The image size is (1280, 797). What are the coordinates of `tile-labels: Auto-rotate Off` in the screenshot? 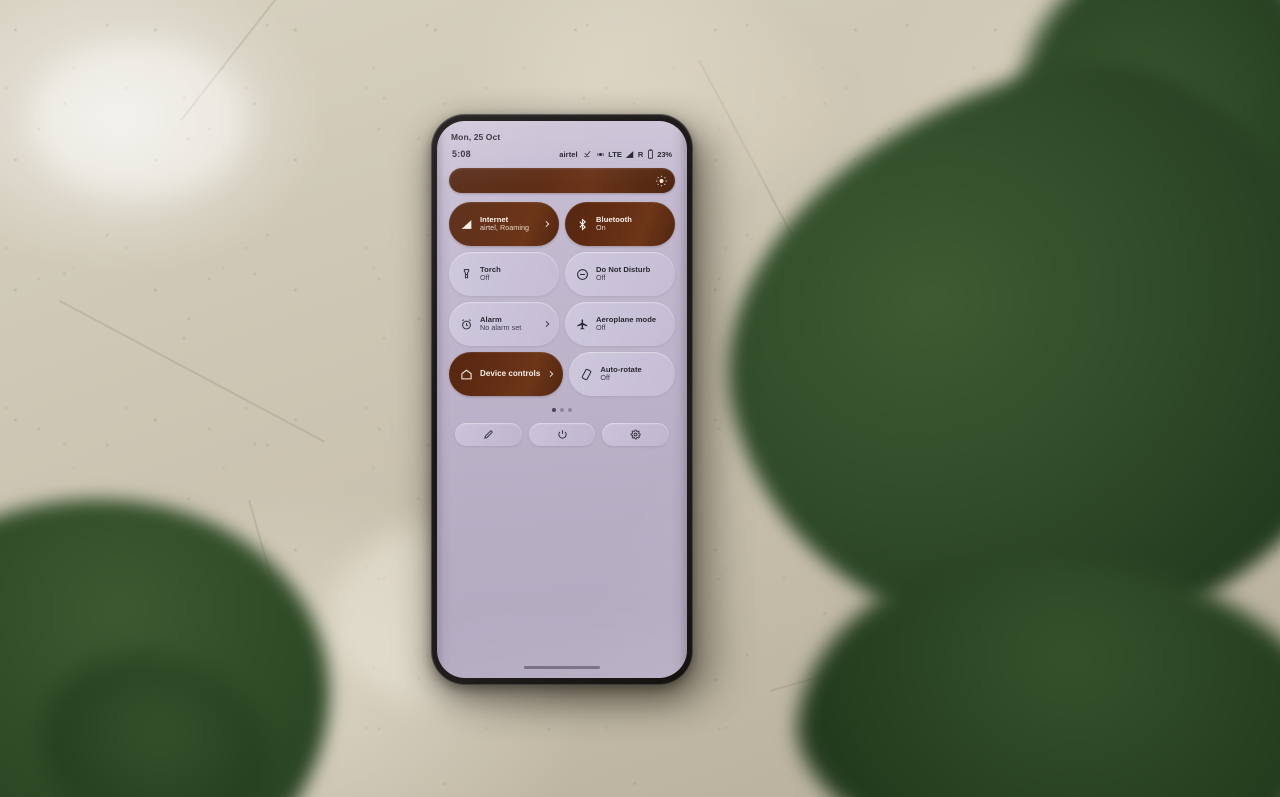 It's located at (633, 374).